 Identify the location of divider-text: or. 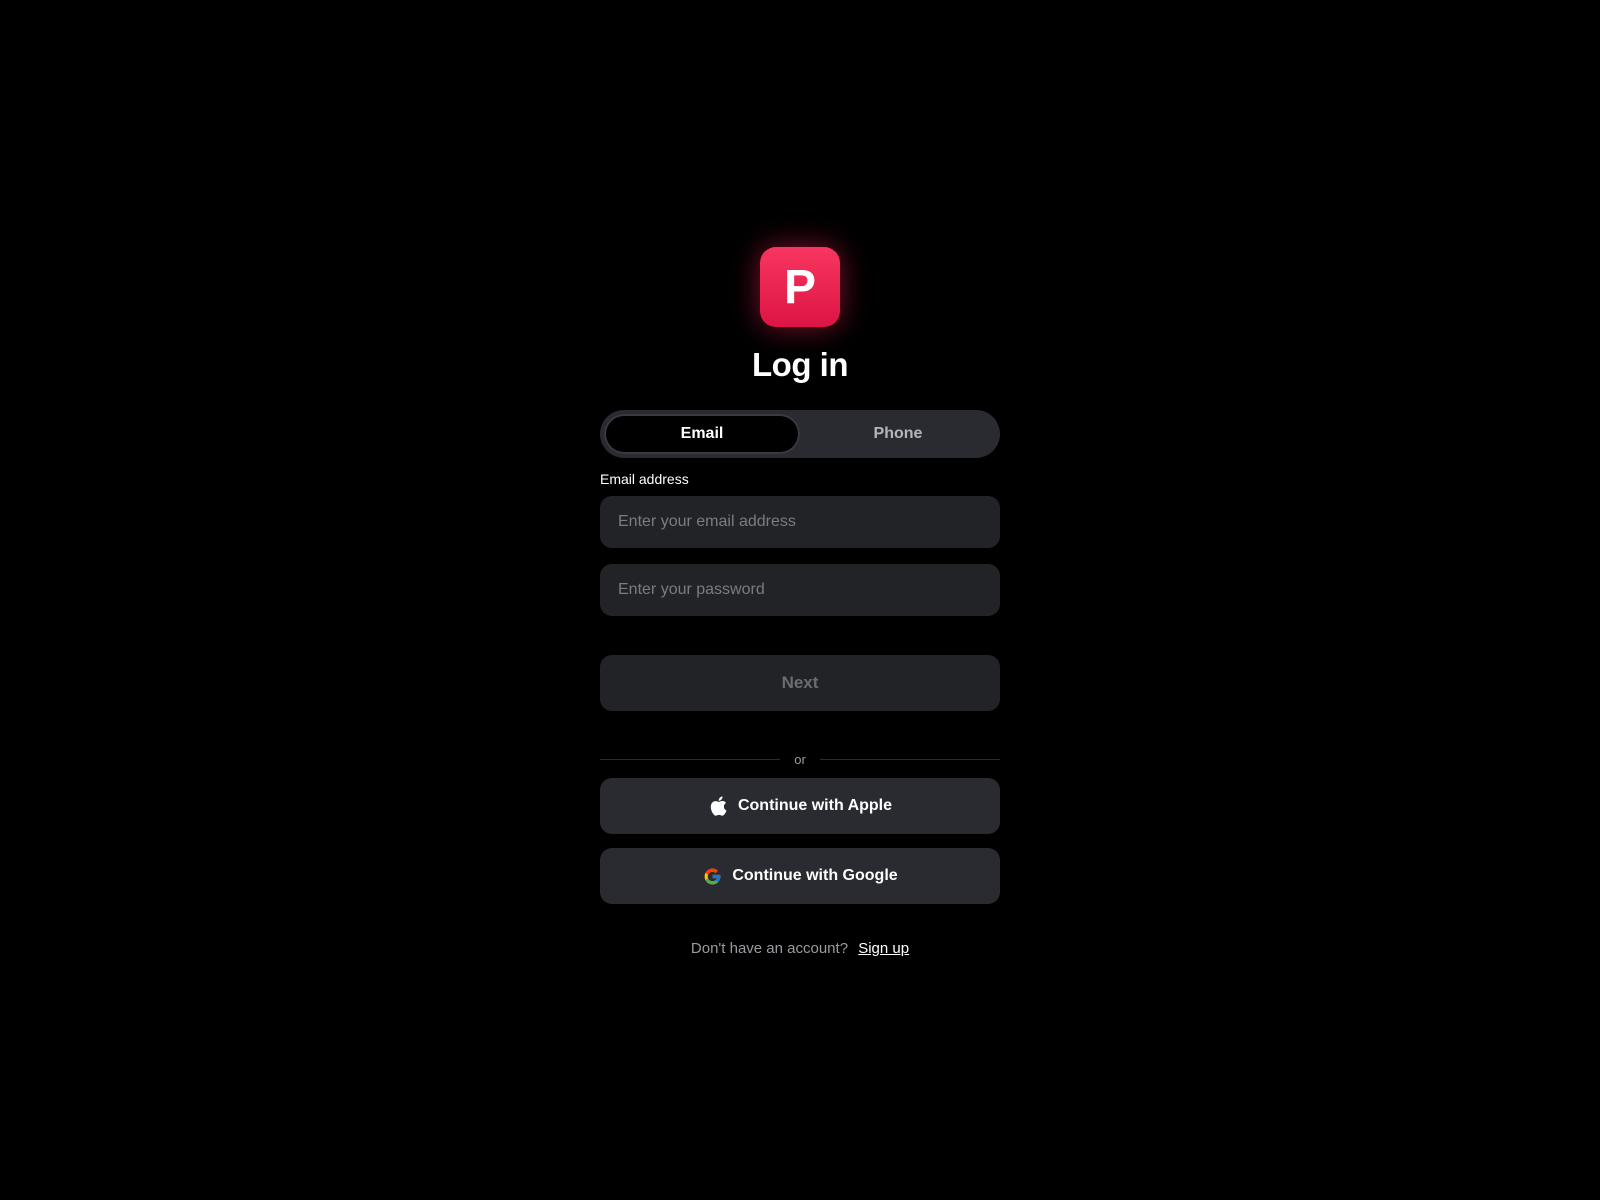
(800, 759).